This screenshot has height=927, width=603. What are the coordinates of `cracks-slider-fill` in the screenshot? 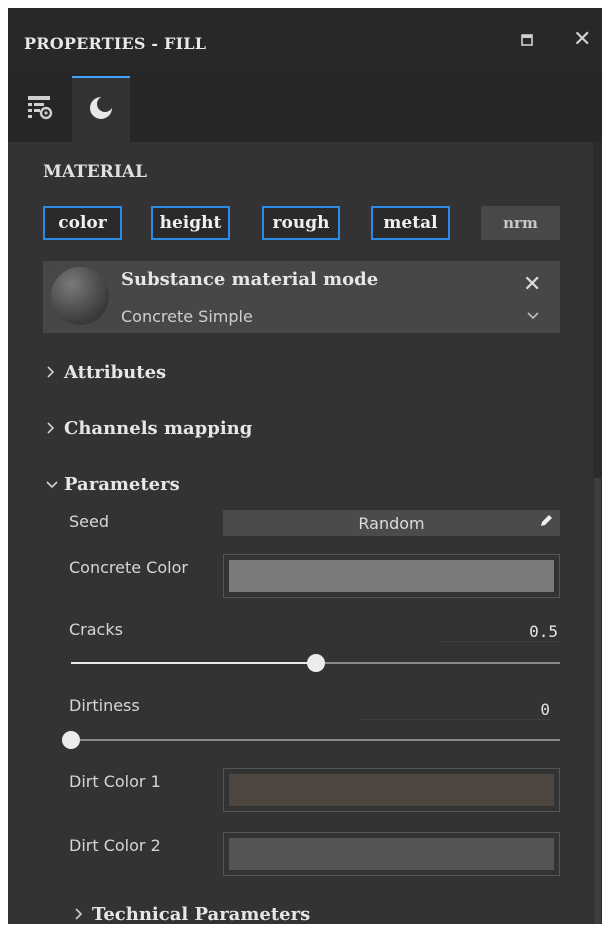 It's located at (193, 663).